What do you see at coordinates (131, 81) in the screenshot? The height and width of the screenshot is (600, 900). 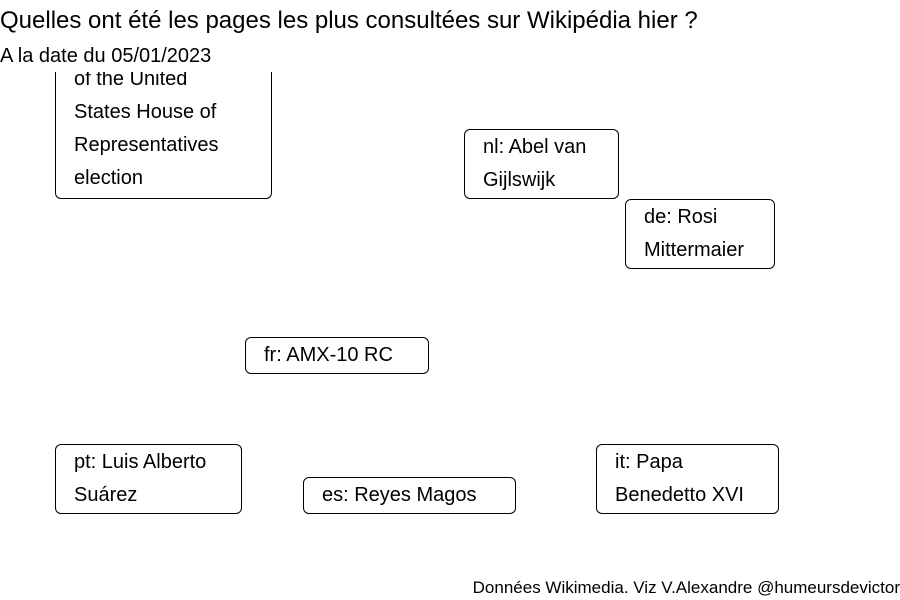 I see `page-label-line: of the United` at bounding box center [131, 81].